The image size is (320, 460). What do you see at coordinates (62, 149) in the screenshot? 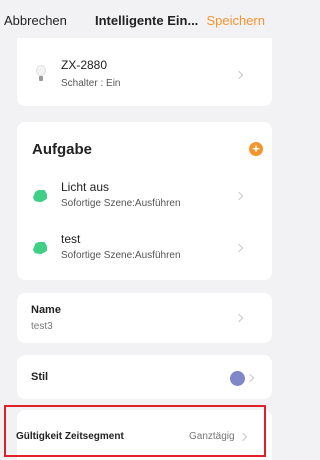
I see `tasks-section-title: Aufgabe` at bounding box center [62, 149].